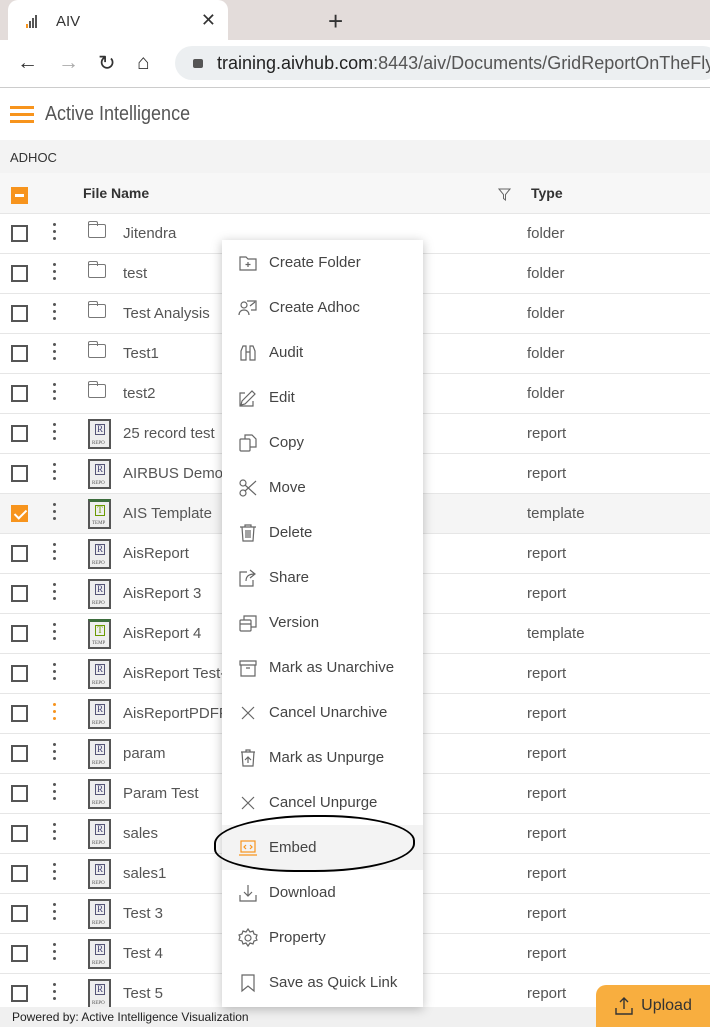 Image resolution: width=710 pixels, height=1027 pixels. I want to click on file-name: Param Test, so click(161, 793).